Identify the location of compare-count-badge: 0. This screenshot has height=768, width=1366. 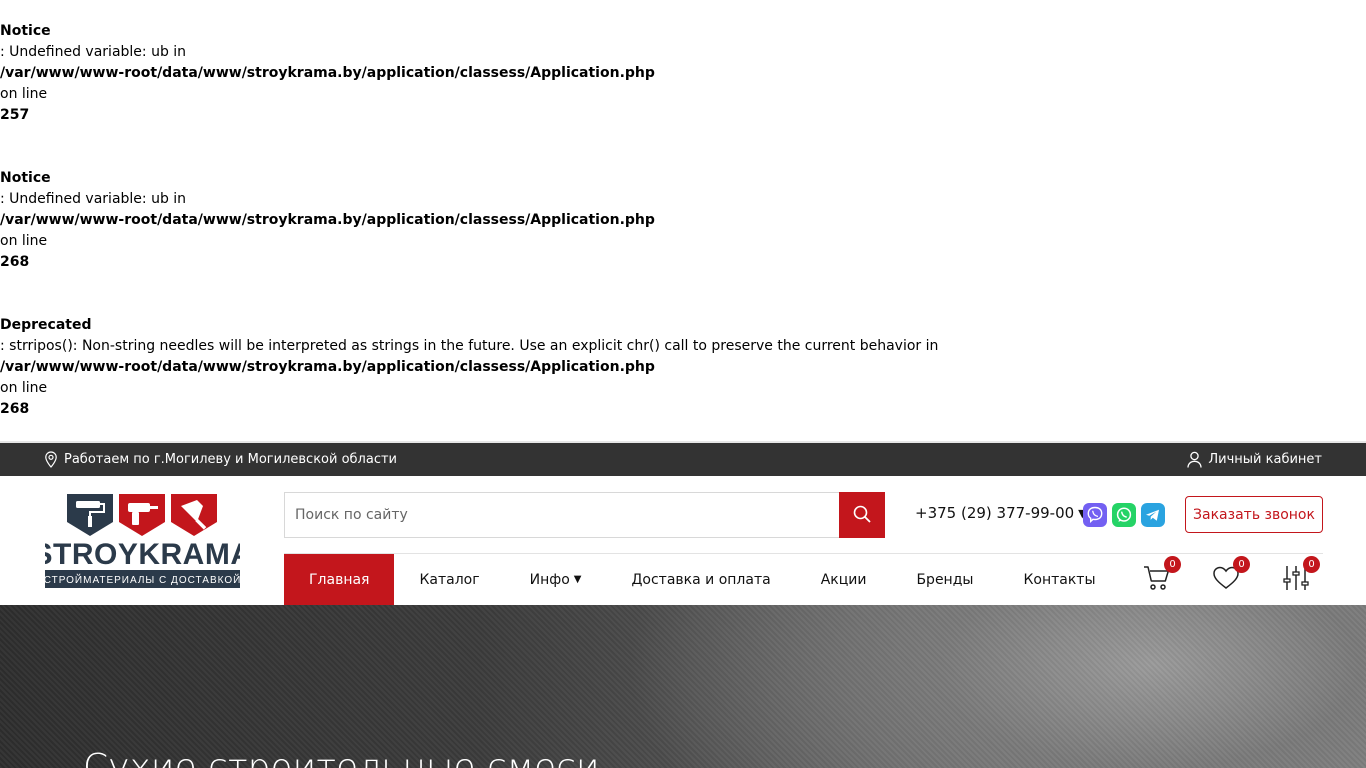
(1311, 564).